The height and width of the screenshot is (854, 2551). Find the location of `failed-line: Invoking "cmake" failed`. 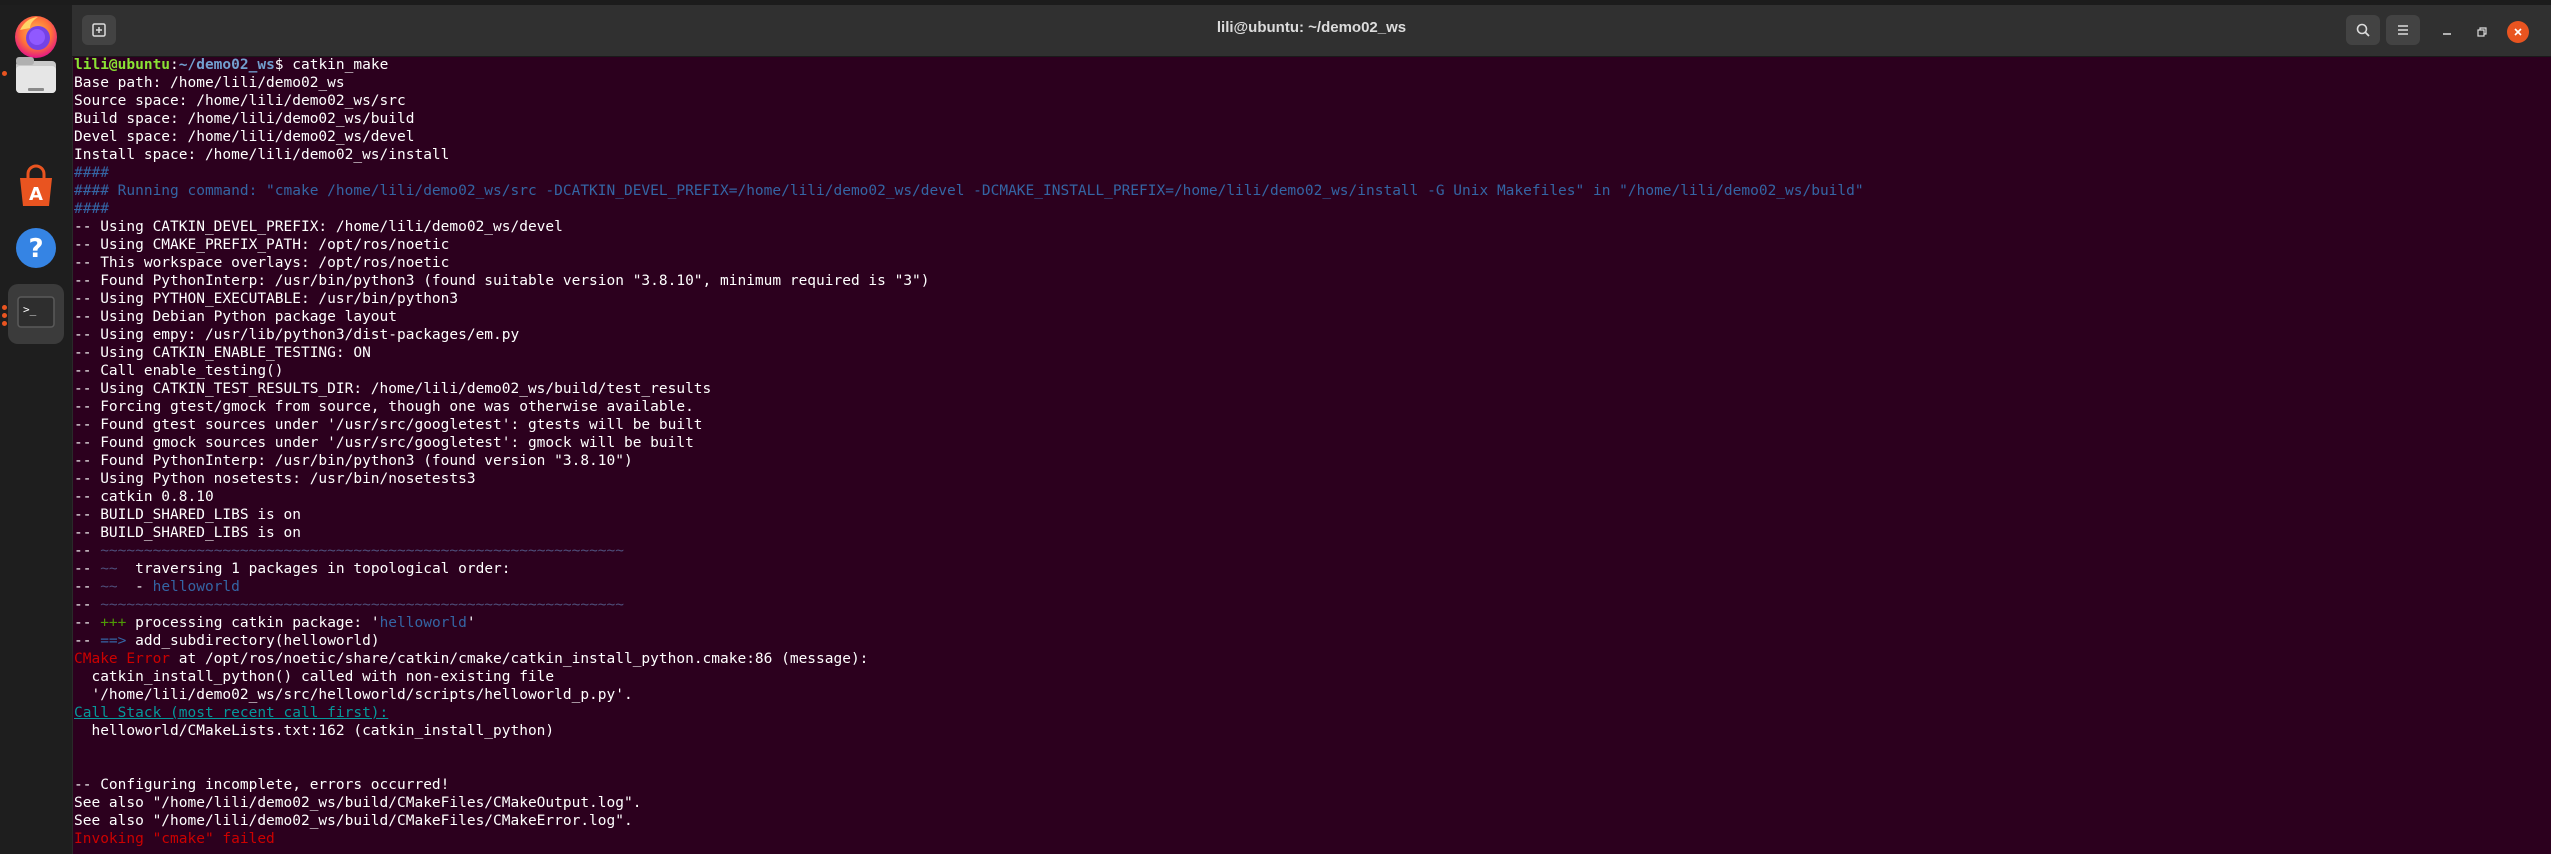

failed-line: Invoking "cmake" failed is located at coordinates (174, 839).